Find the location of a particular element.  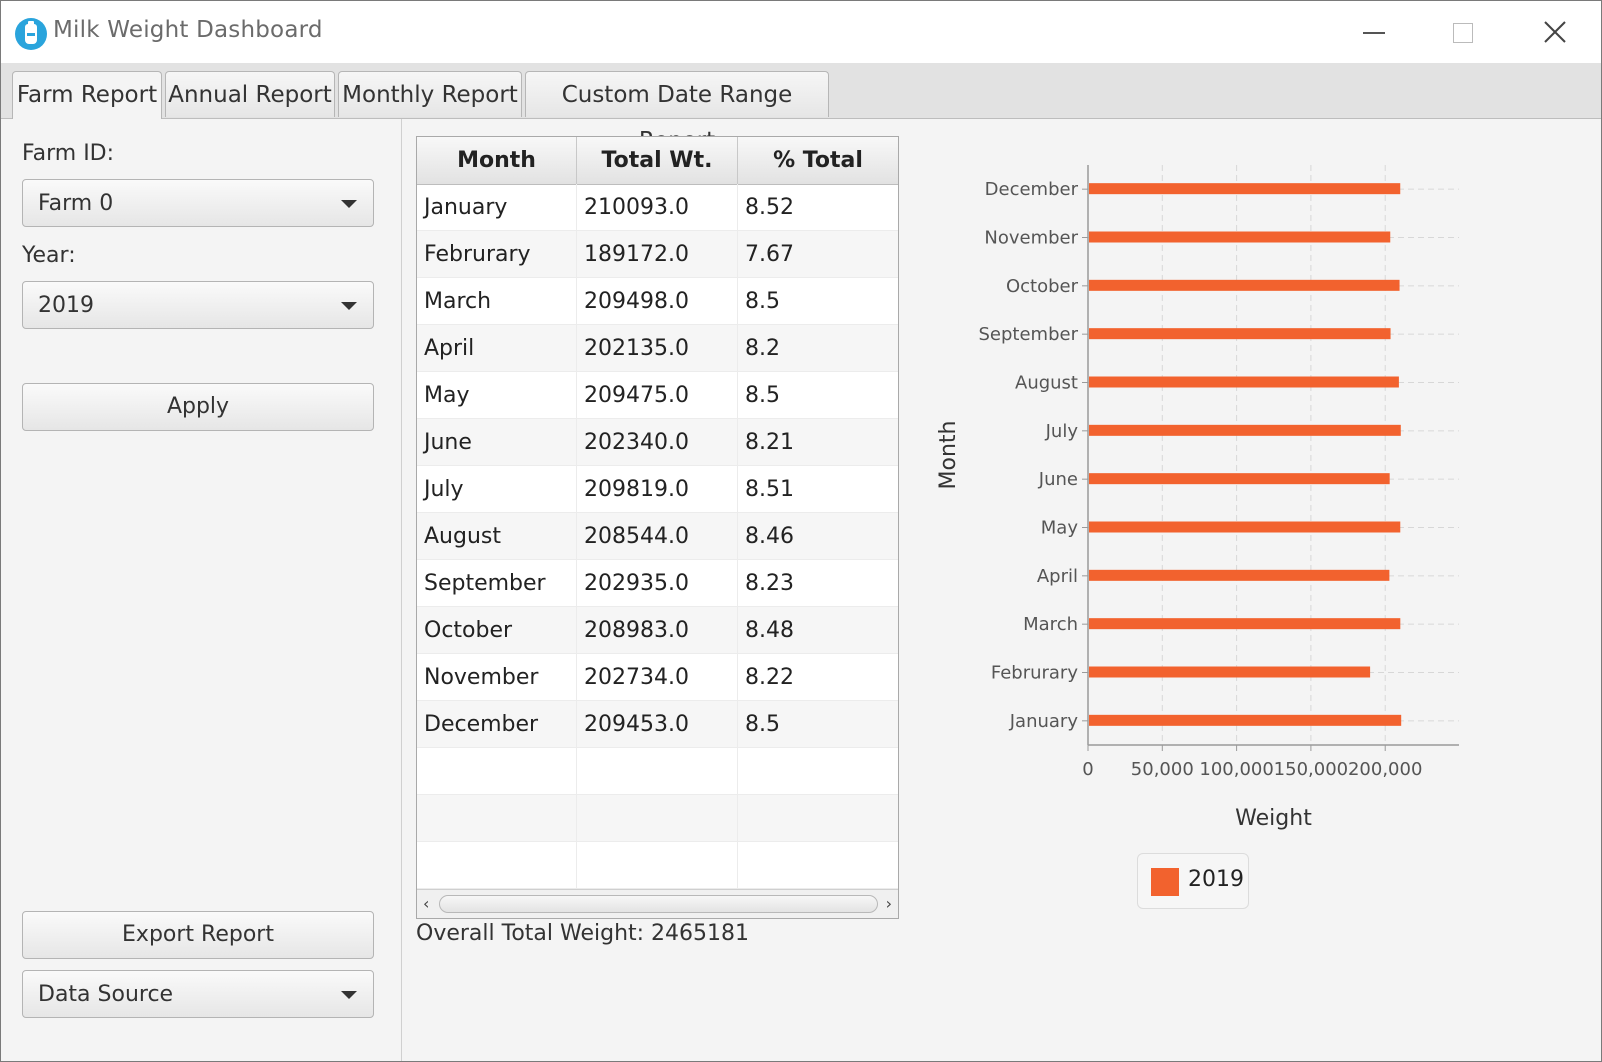

cell-total-weight: 210093.0 is located at coordinates (657, 207).